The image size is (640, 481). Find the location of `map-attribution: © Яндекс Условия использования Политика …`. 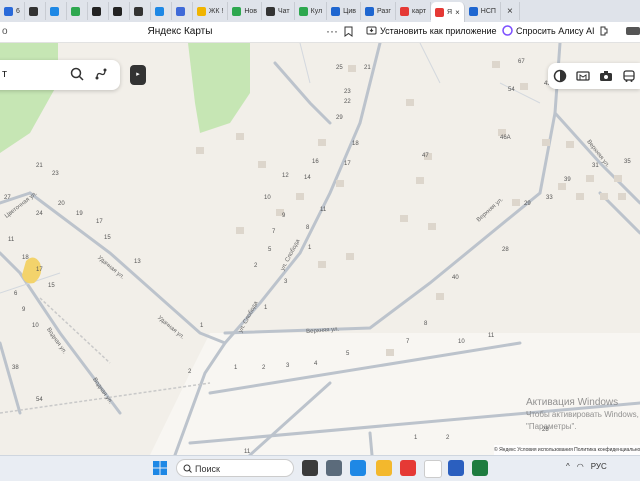

map-attribution: © Яндекс Условия использования Политика … is located at coordinates (567, 450).